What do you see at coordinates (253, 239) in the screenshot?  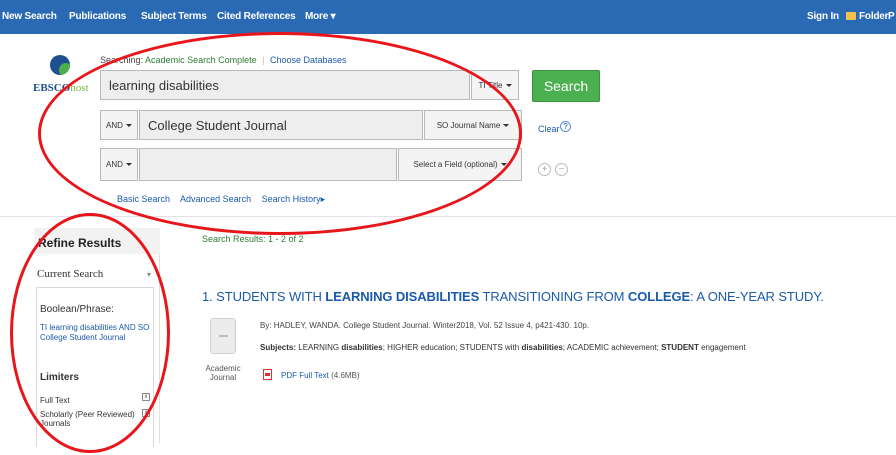 I see `results-count: Search Results: 1 - 2 of 2` at bounding box center [253, 239].